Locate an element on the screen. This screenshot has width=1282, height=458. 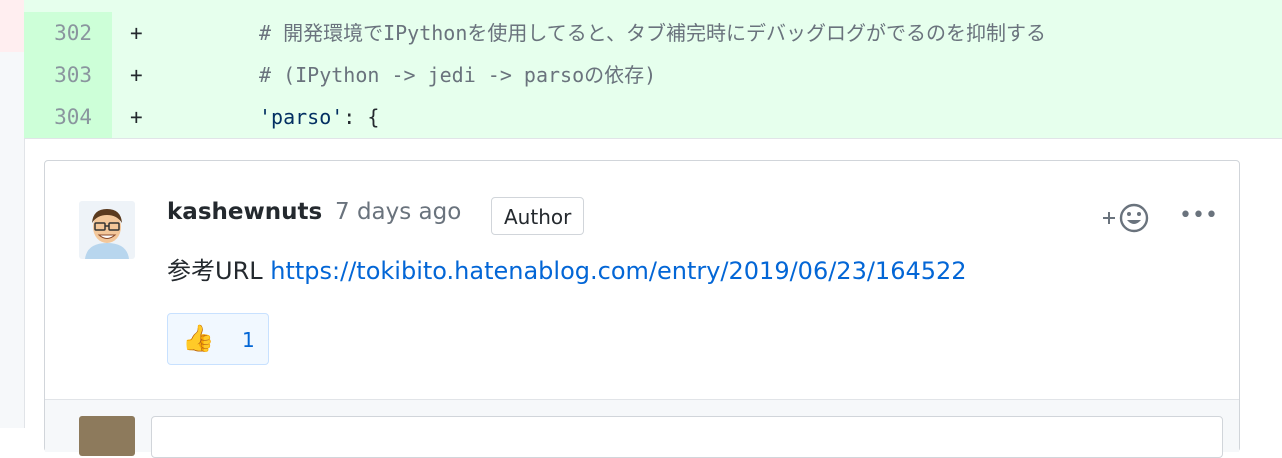
deleted-marker is located at coordinates (12, 26).